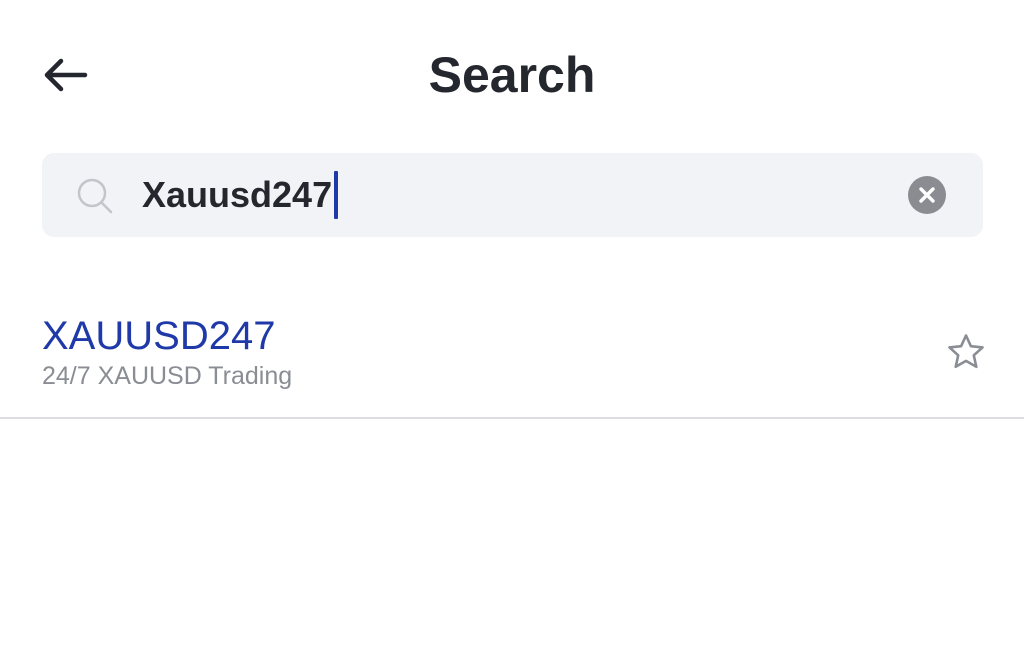 Image resolution: width=1024 pixels, height=654 pixels. I want to click on clear-search-button, so click(927, 195).